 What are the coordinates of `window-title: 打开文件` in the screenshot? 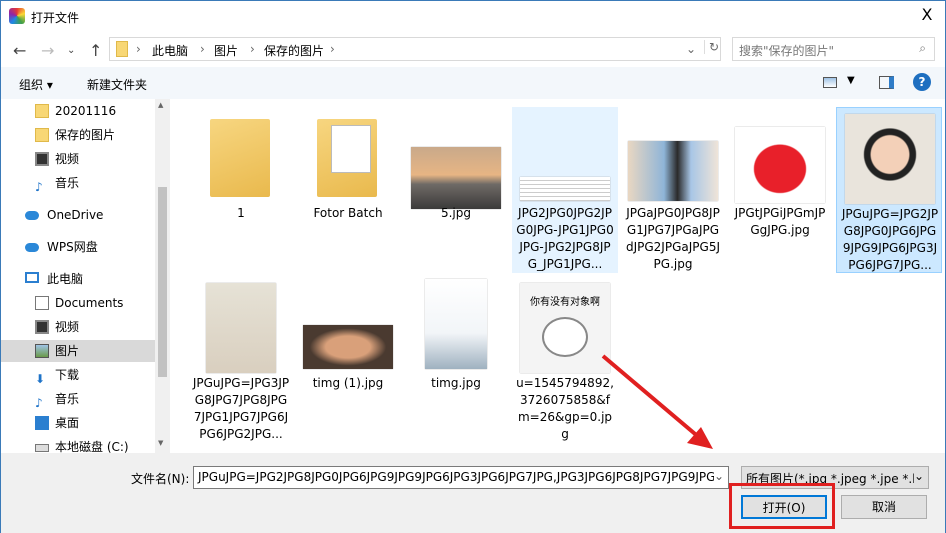 It's located at (55, 18).